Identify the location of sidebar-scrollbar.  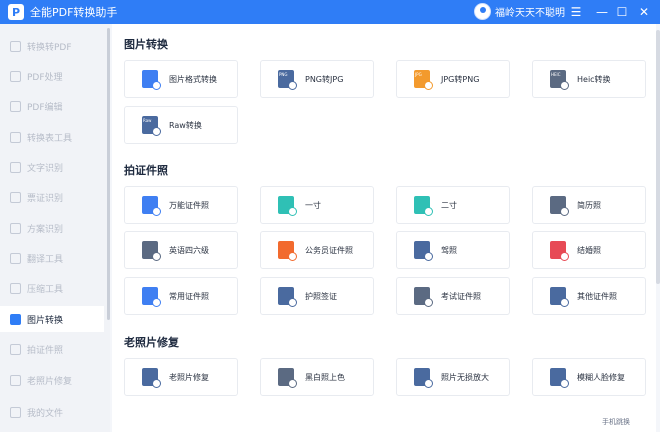
(108, 174).